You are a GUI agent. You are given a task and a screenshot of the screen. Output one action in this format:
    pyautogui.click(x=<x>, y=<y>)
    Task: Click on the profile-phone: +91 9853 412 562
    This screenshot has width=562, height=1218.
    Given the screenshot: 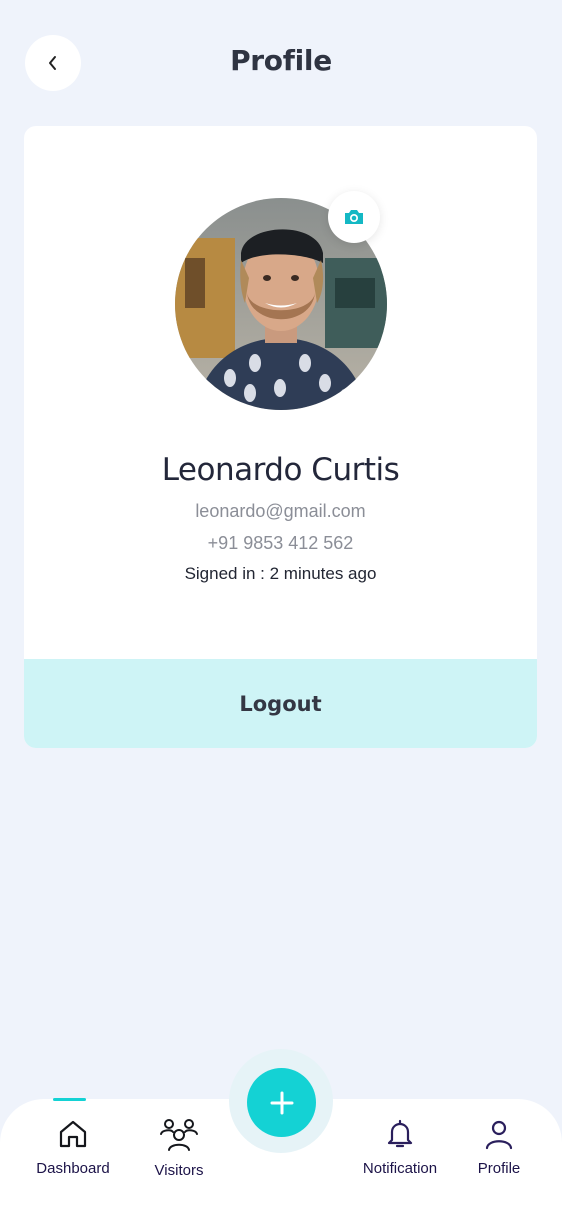 What is the action you would take?
    pyautogui.click(x=280, y=543)
    